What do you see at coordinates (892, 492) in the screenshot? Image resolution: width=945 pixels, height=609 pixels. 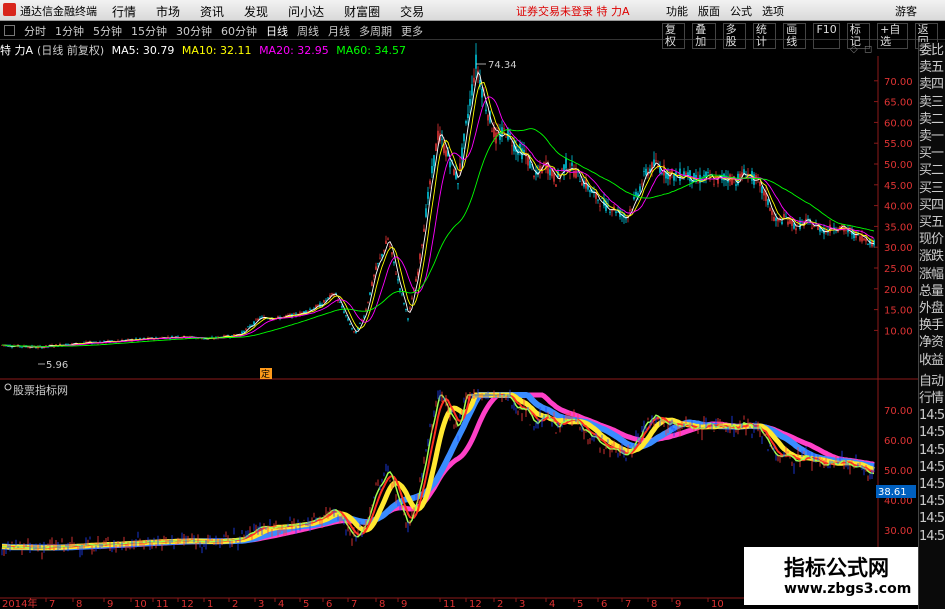 I see `sub-value-label: 38.61` at bounding box center [892, 492].